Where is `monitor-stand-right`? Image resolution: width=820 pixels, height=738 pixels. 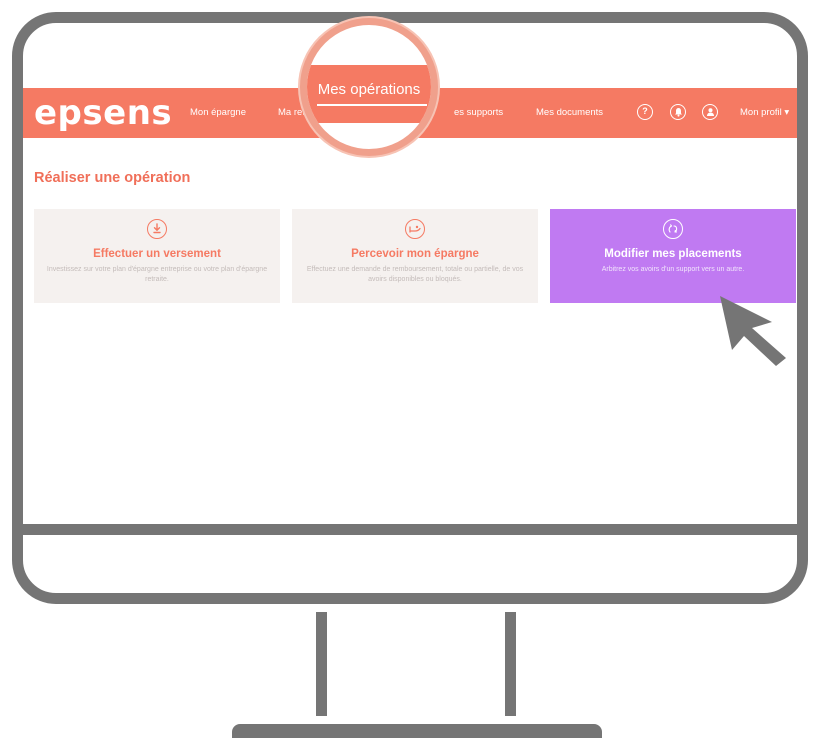 monitor-stand-right is located at coordinates (510, 664).